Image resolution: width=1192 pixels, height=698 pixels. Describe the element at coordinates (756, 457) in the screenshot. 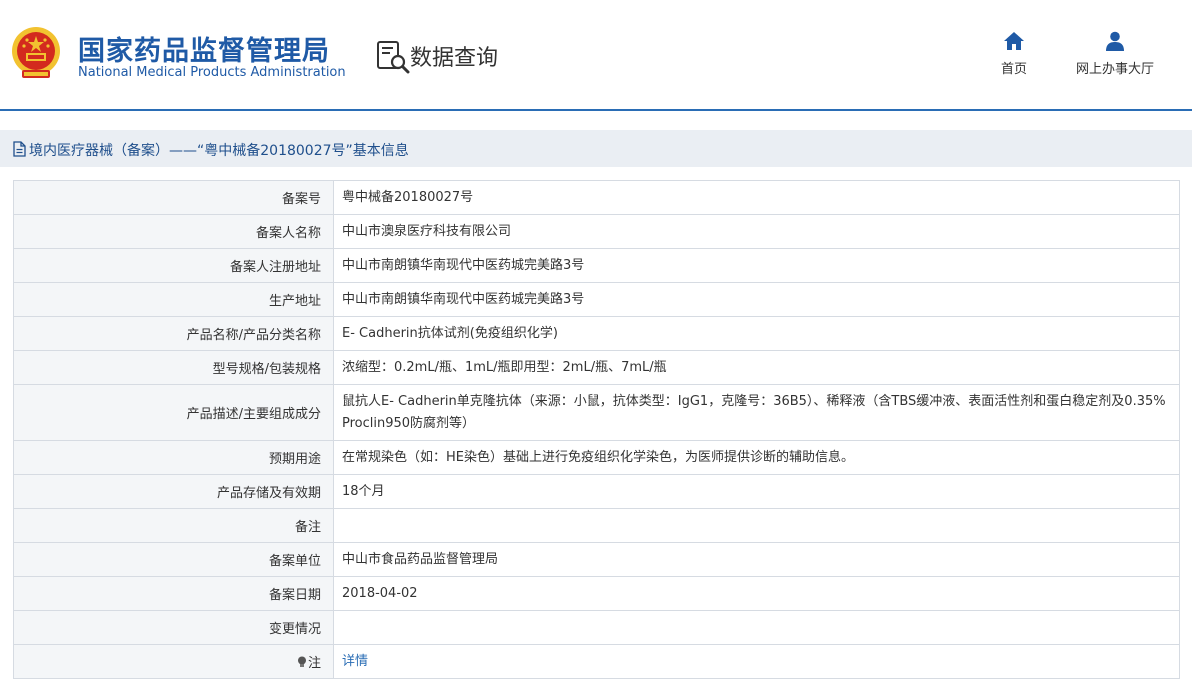

I see `field-value: 在常规染色（如：HE染色）基础上进行免疫组织化学染色，为医师提供诊断的辅助信息。` at that location.